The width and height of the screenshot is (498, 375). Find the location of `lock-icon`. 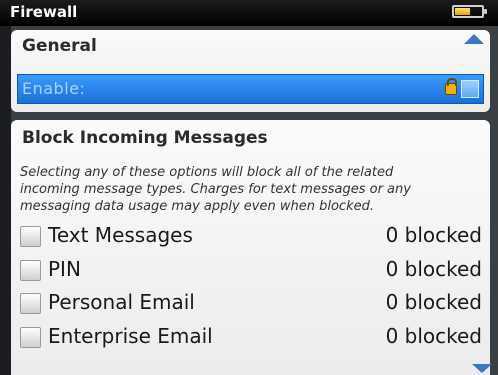

lock-icon is located at coordinates (451, 86).